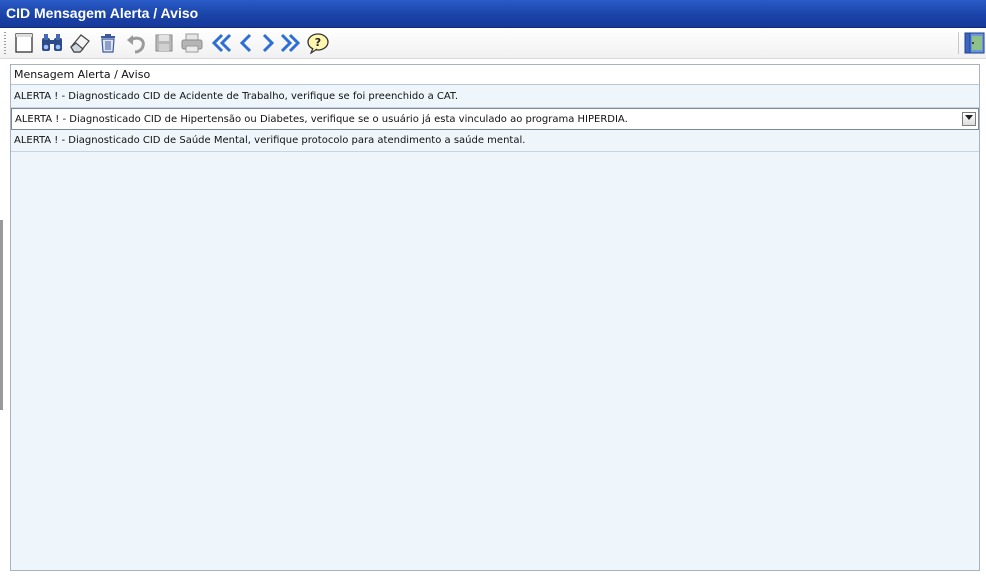  I want to click on search-button, so click(52, 43).